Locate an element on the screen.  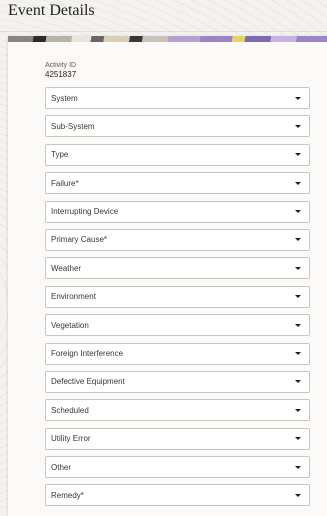
activity-id-value: 4251837 is located at coordinates (61, 74).